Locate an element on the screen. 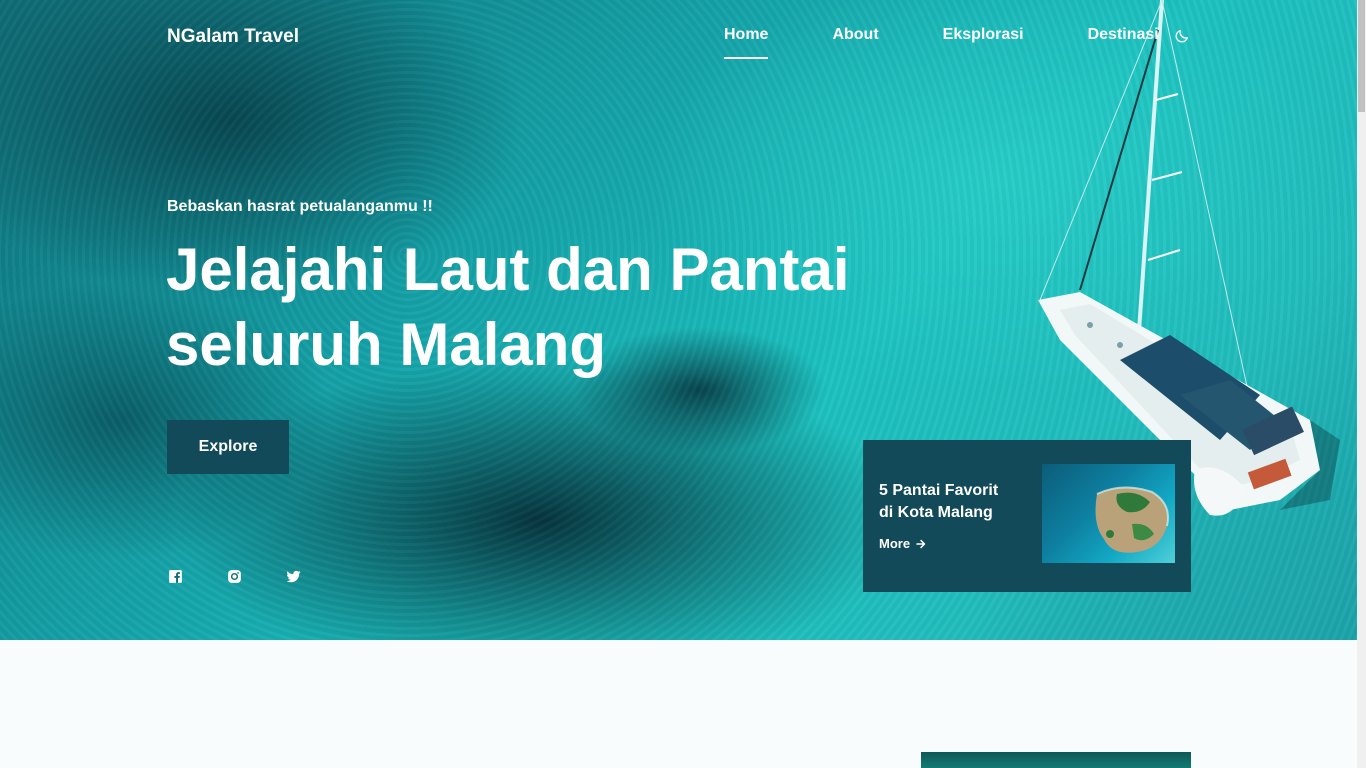 The width and height of the screenshot is (1366, 768). card-title-line2: di Kota Malang is located at coordinates (936, 512).